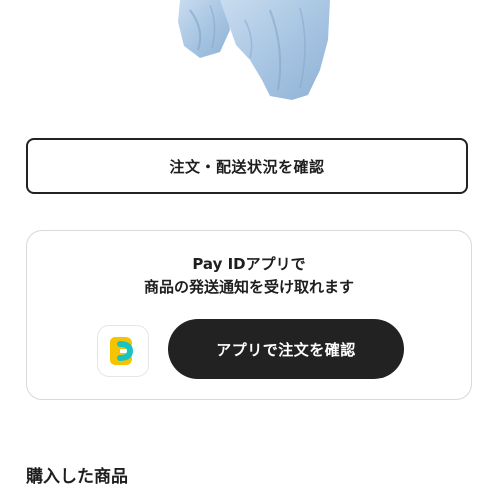 The image size is (500, 500). I want to click on pay-id-app-icon, so click(123, 351).